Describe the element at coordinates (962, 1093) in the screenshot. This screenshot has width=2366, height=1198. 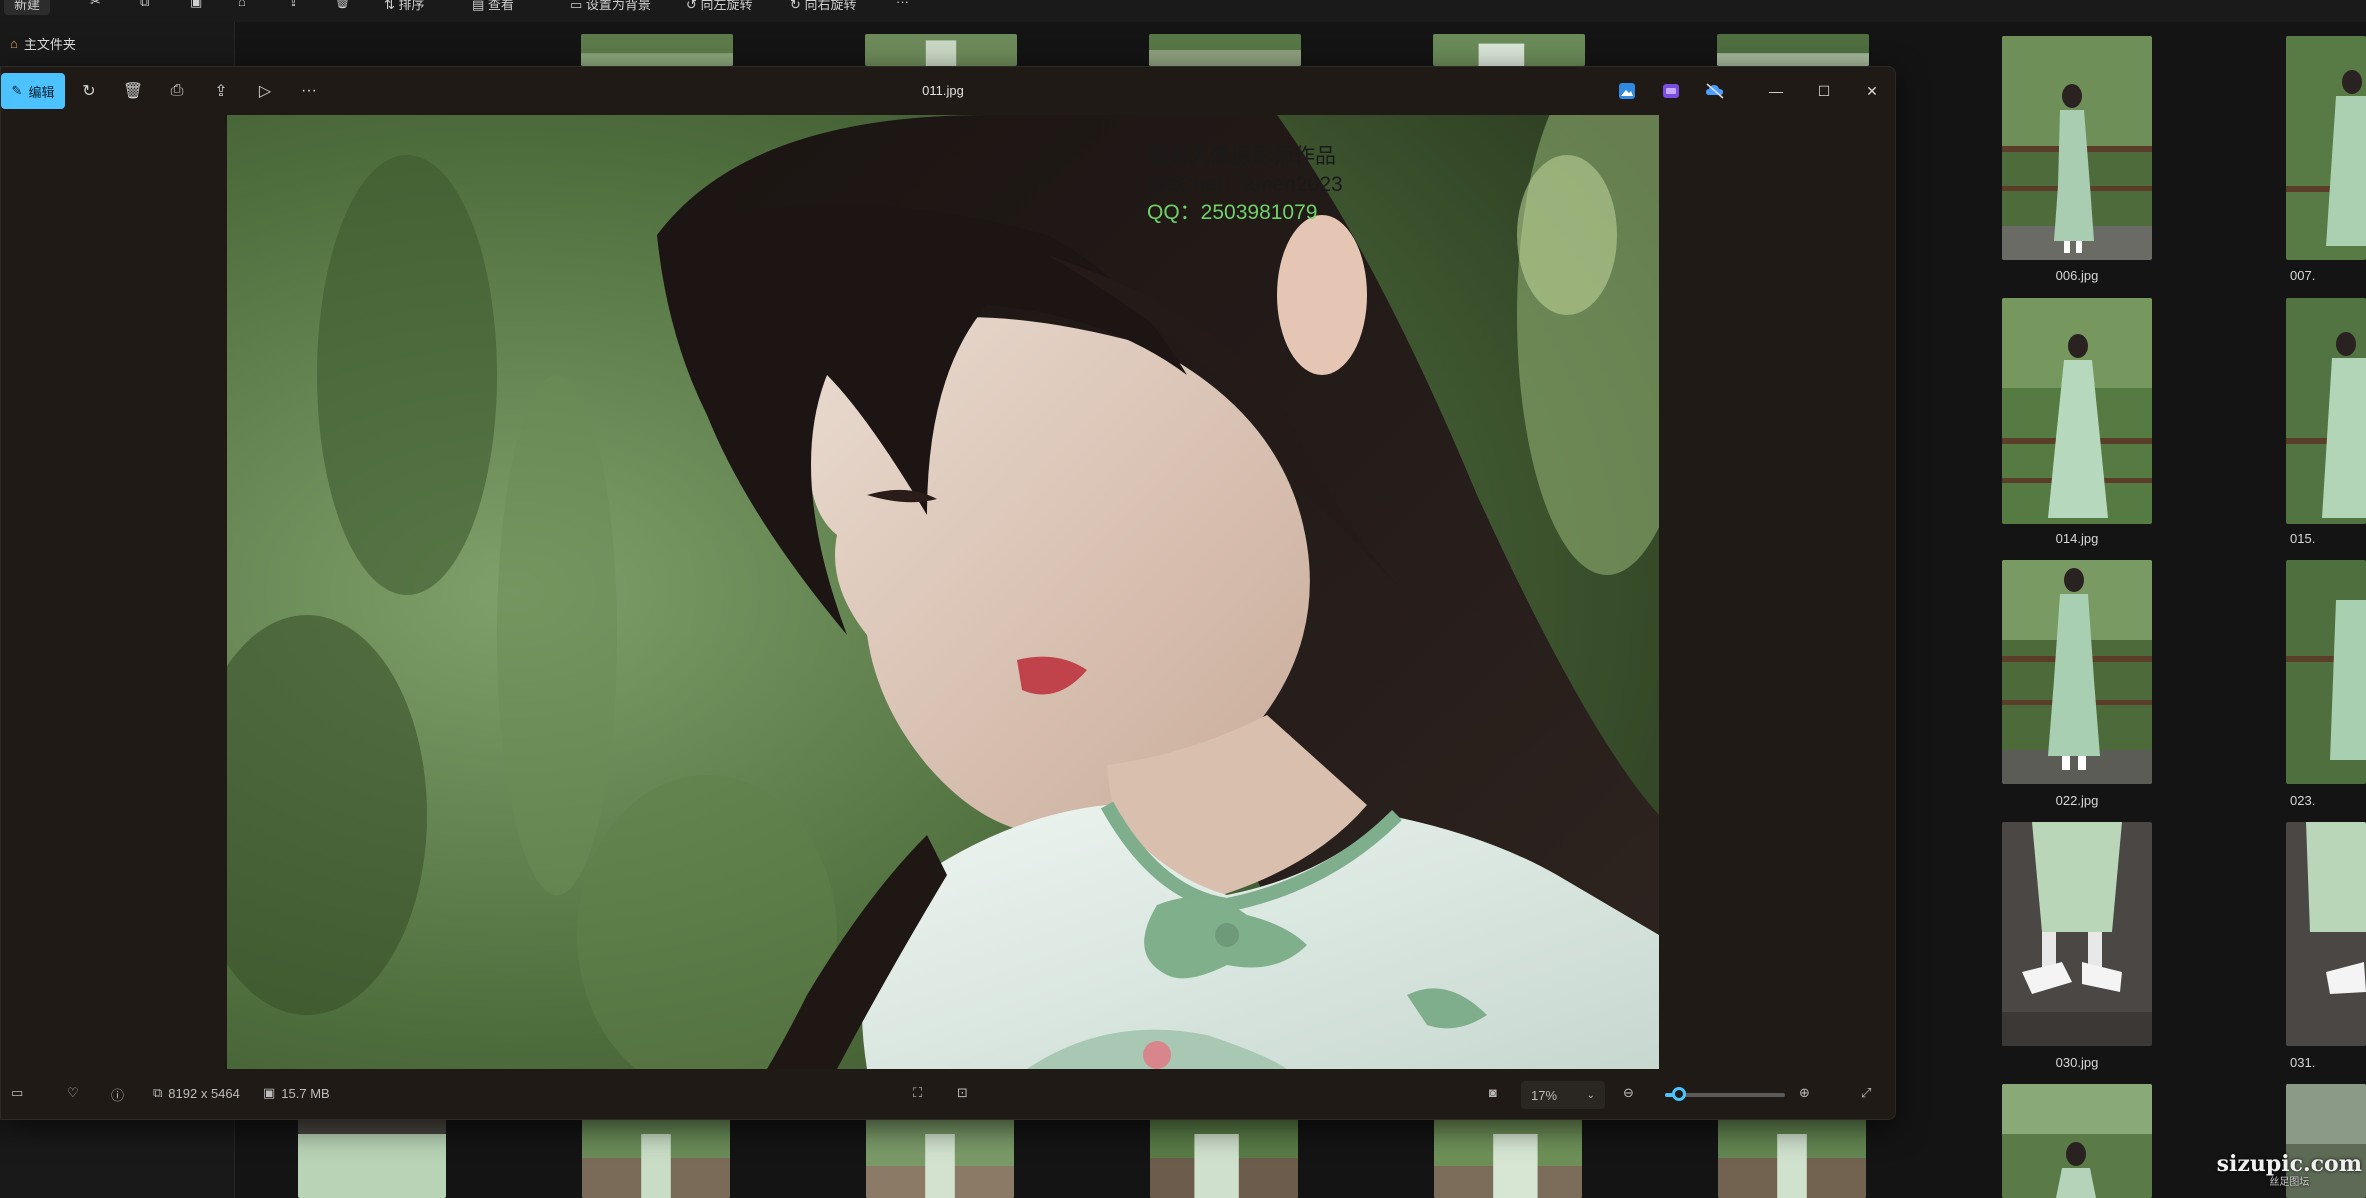
I see `actual-size-icon: ⊡` at that location.